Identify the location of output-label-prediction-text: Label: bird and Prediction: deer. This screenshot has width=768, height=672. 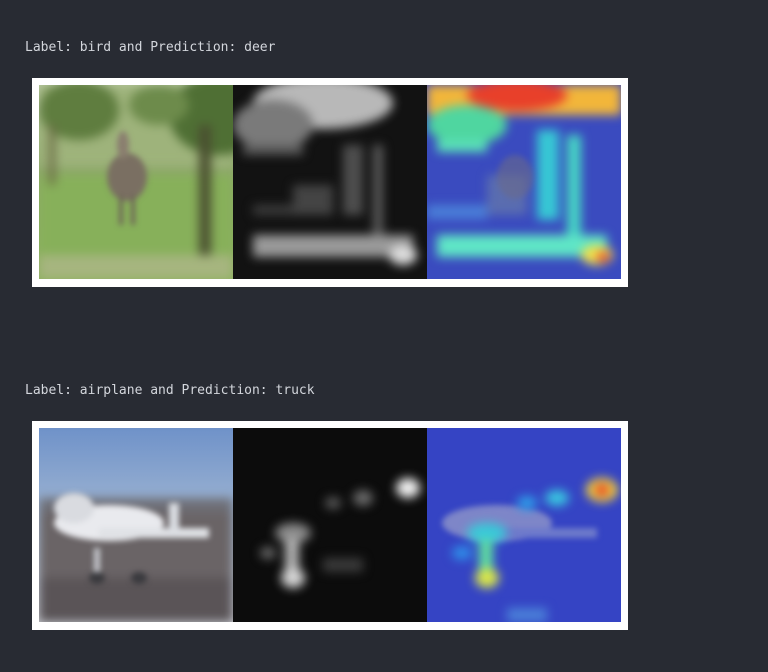
(150, 47).